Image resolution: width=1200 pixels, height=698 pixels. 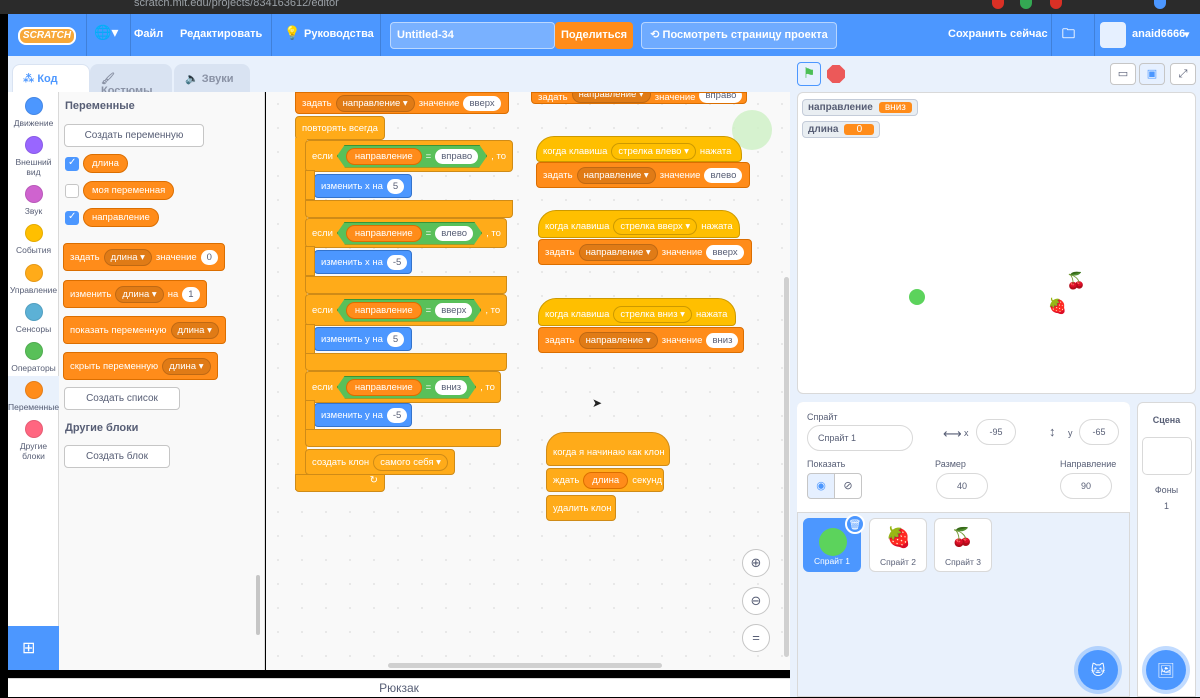 I want to click on change-x-block: изменить x на 5, so click(x=363, y=186).